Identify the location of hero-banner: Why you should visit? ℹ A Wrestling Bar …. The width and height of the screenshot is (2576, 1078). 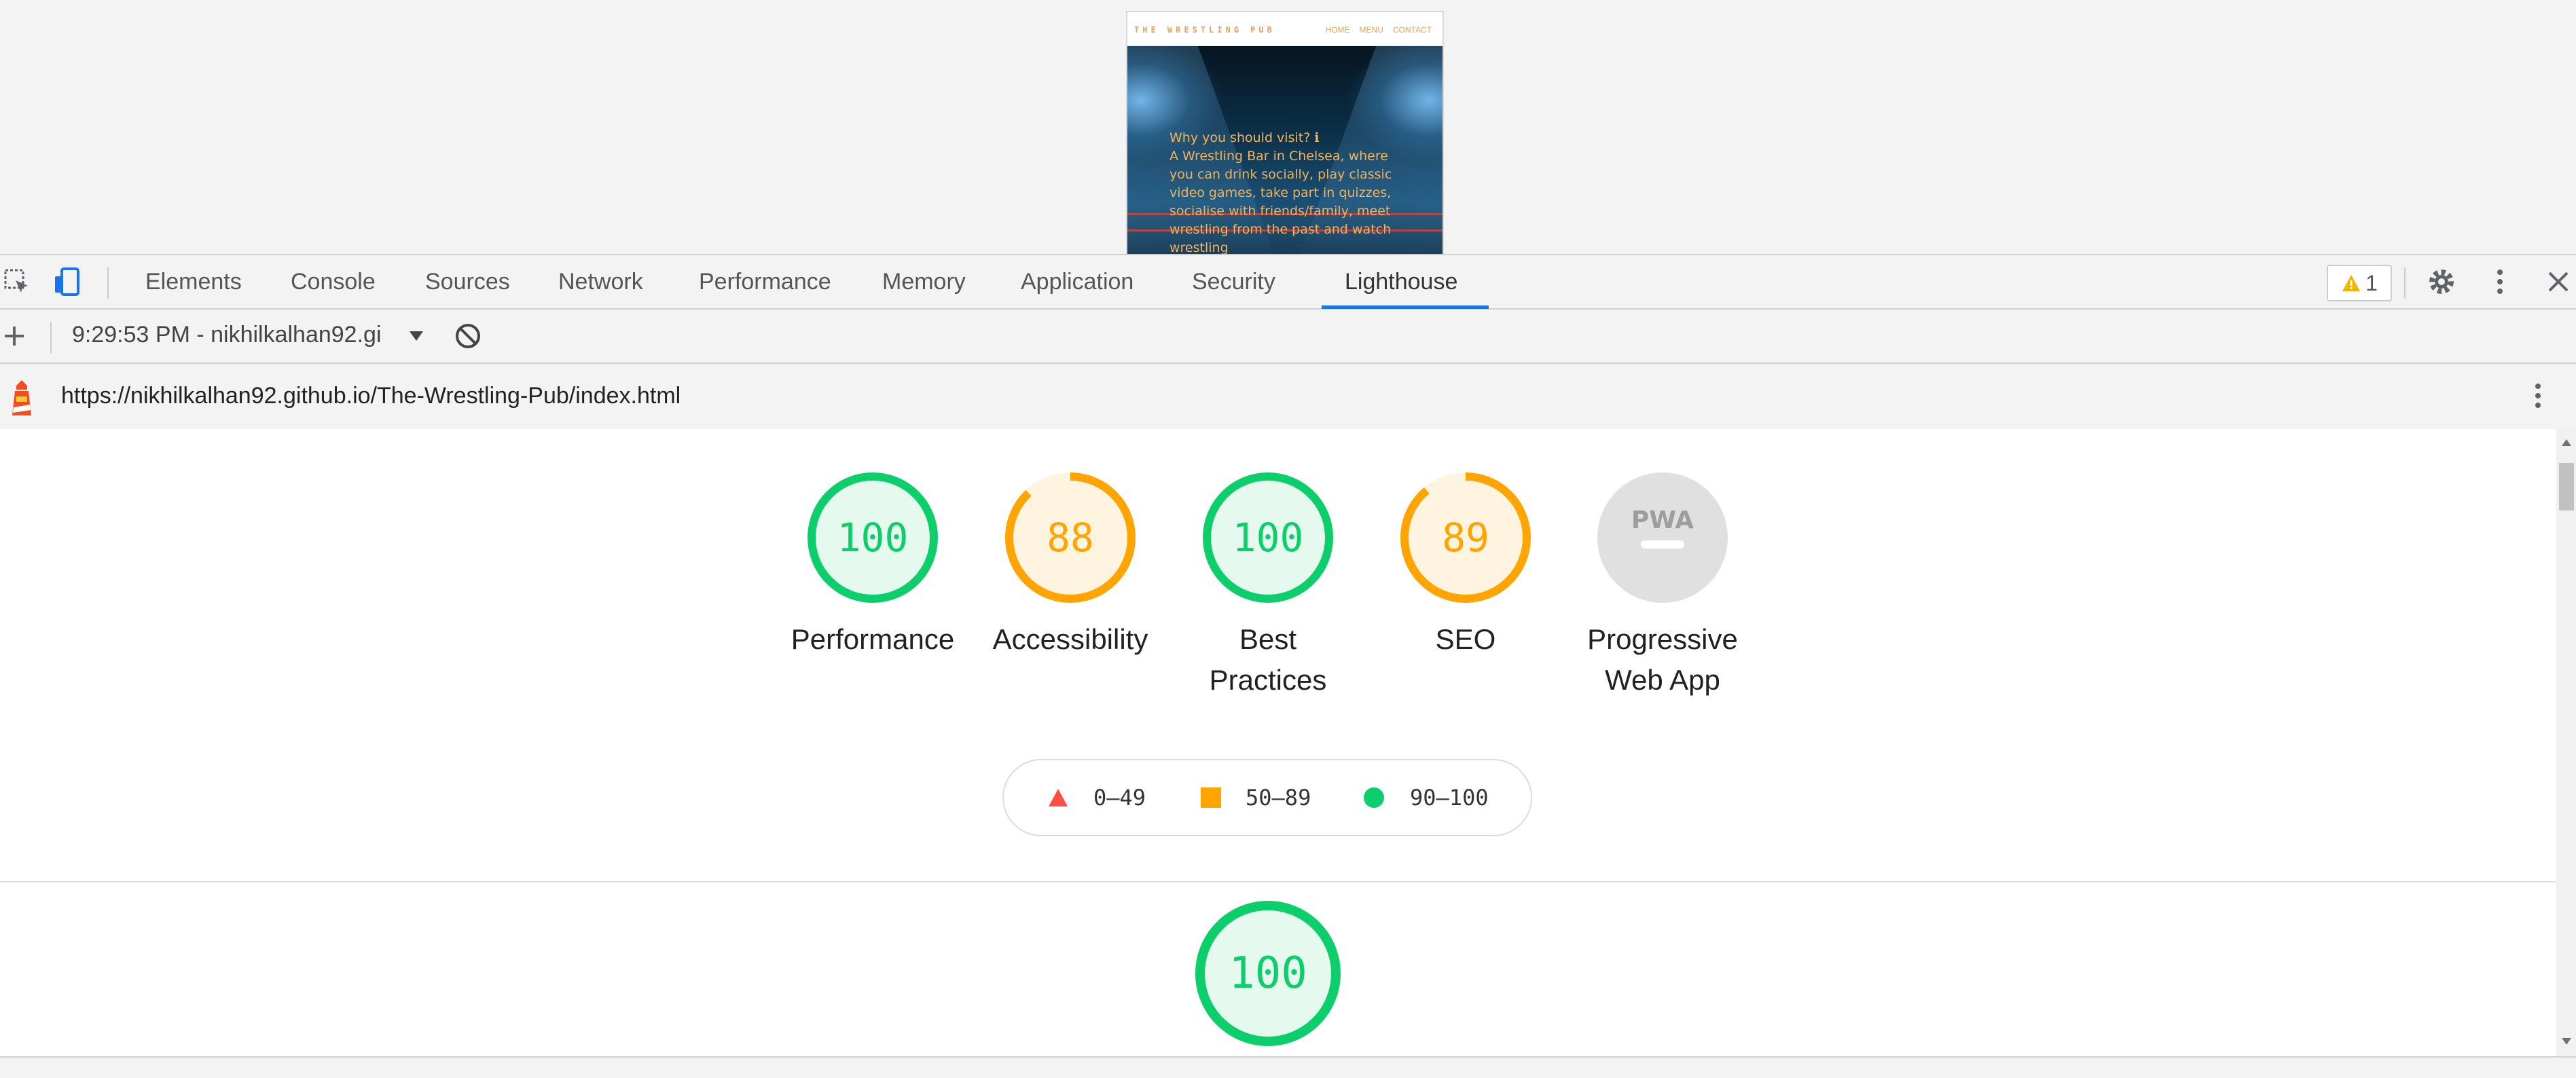
(1285, 150).